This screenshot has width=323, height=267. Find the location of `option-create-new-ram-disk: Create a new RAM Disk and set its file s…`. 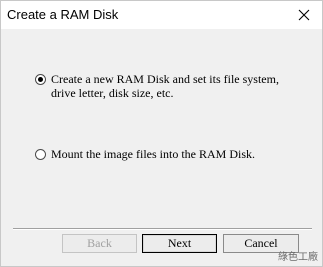

option-create-new-ram-disk: Create a new RAM Disk and set its file s… is located at coordinates (170, 87).